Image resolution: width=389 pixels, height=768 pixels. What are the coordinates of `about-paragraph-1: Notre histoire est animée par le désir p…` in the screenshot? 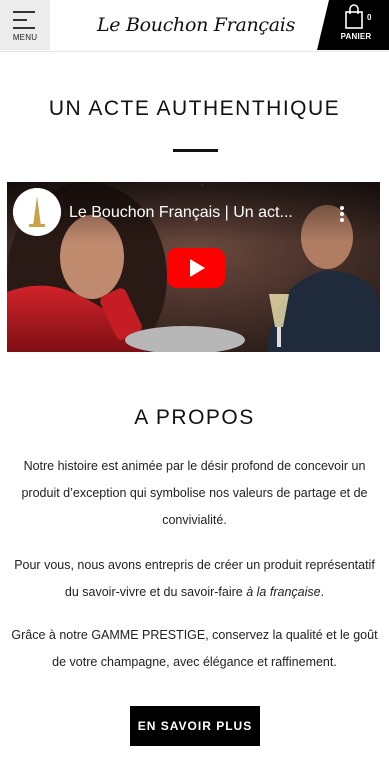 It's located at (194, 493).